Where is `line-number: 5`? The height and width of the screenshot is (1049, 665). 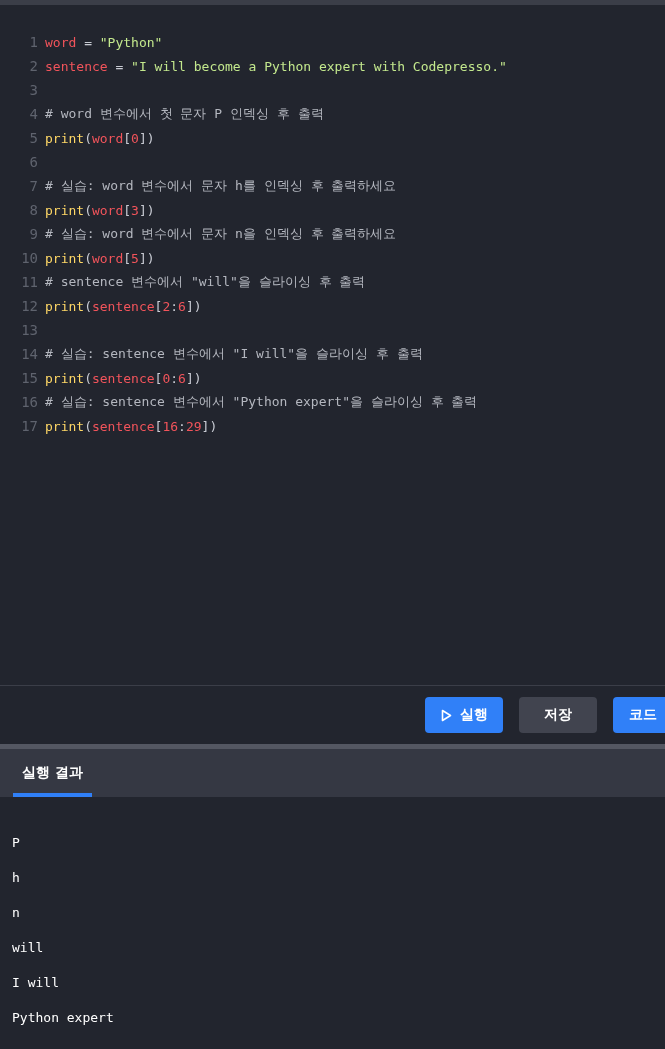
line-number: 5 is located at coordinates (33, 138).